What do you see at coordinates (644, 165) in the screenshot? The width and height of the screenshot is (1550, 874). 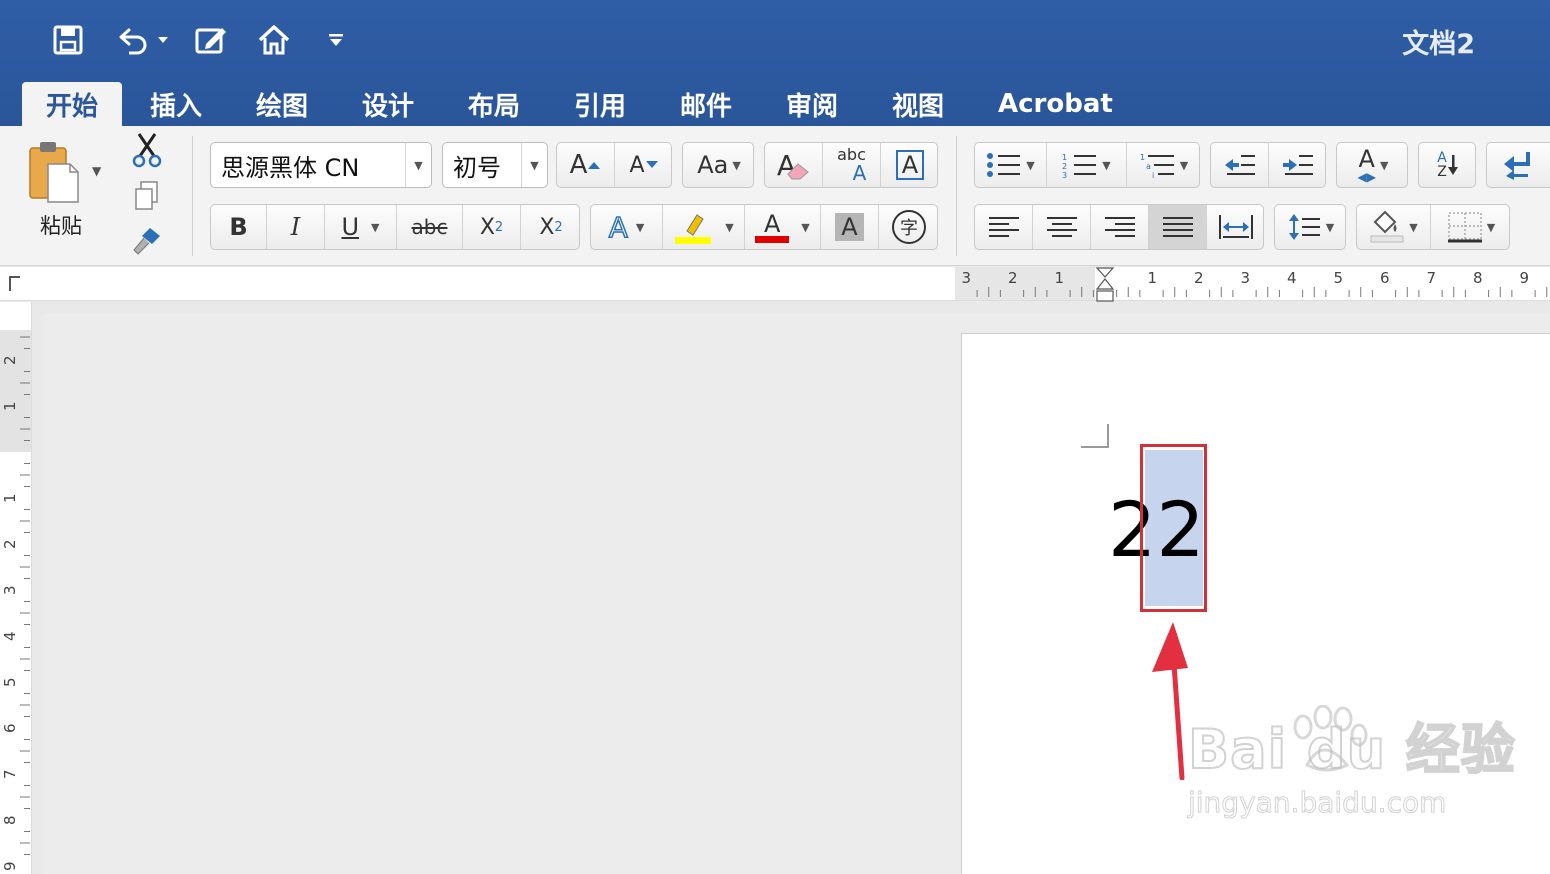 I see `shrink-font-button: A` at bounding box center [644, 165].